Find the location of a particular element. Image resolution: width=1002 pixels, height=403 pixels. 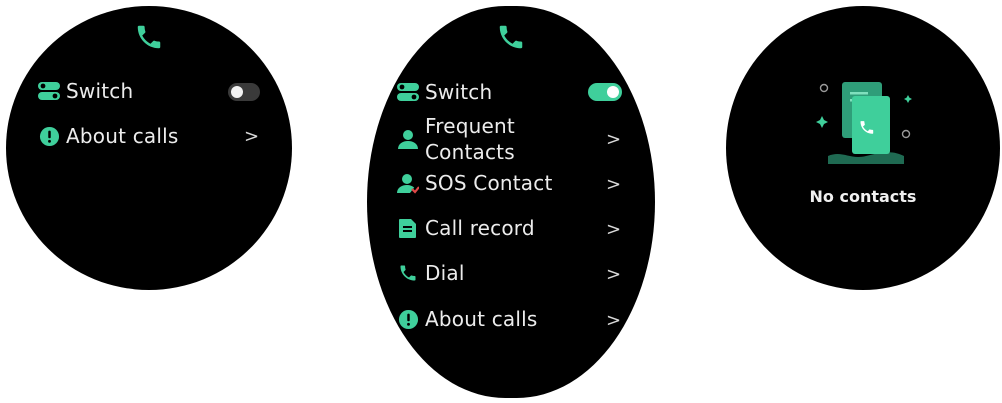

person-icon is located at coordinates (408, 139).